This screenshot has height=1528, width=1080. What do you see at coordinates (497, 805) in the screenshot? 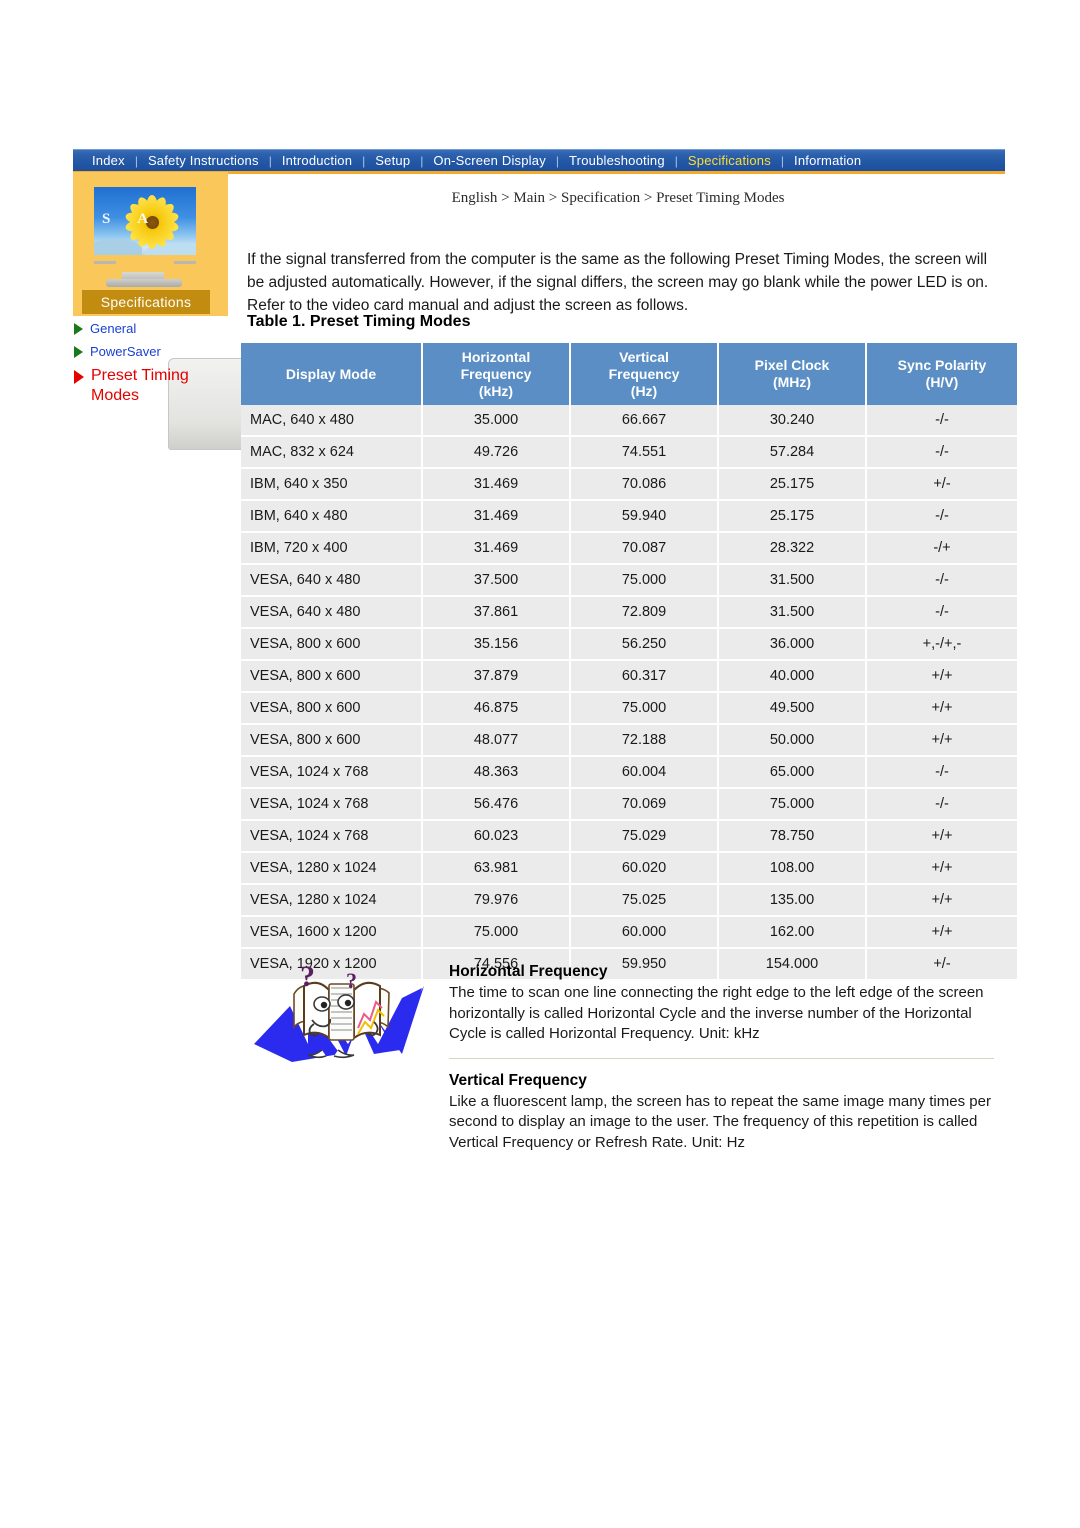
I see `cell-value: 56.476` at bounding box center [497, 805].